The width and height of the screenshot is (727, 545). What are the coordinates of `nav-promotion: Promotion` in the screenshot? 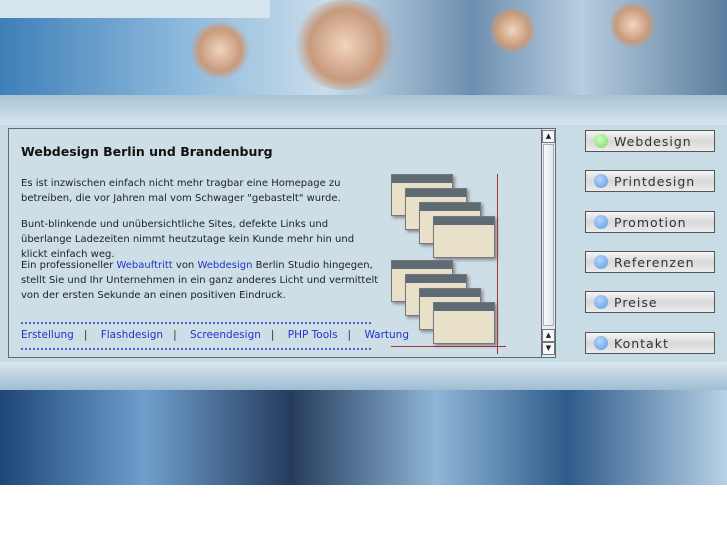 It's located at (650, 222).